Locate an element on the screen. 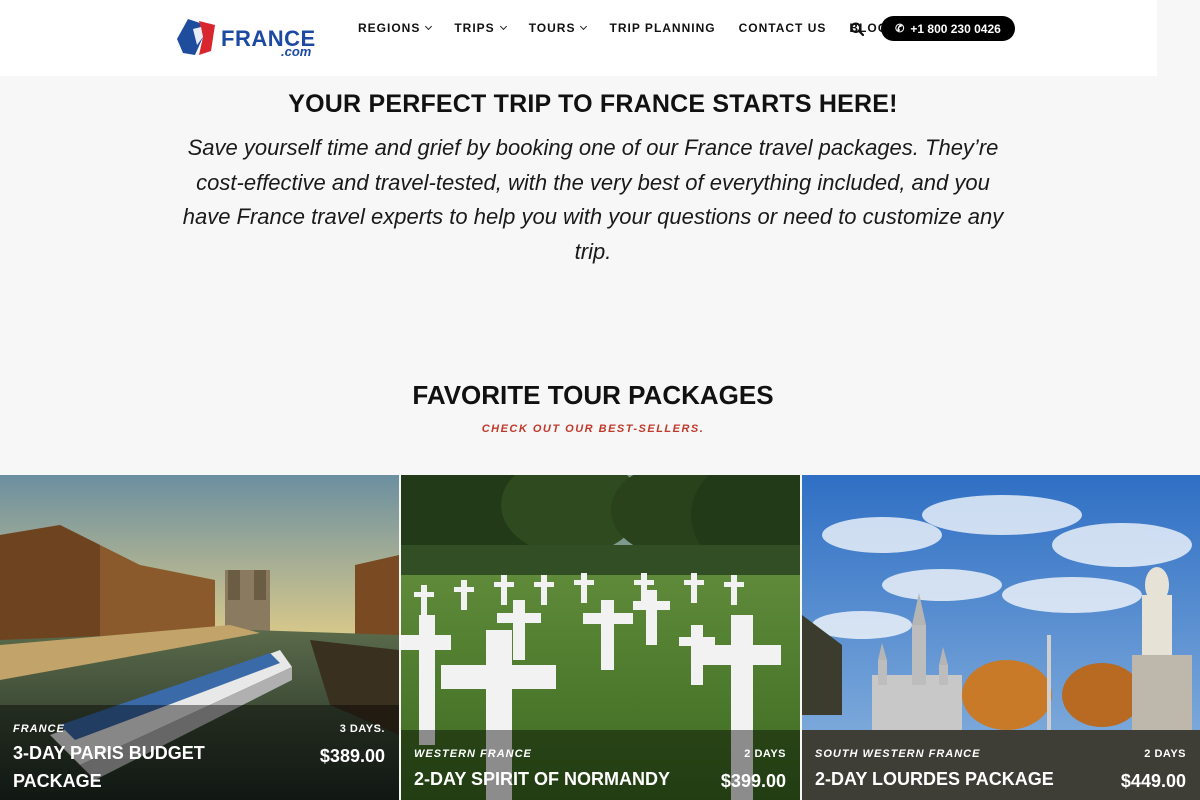 The height and width of the screenshot is (800, 1200). nav-tours: TOURS is located at coordinates (558, 28).